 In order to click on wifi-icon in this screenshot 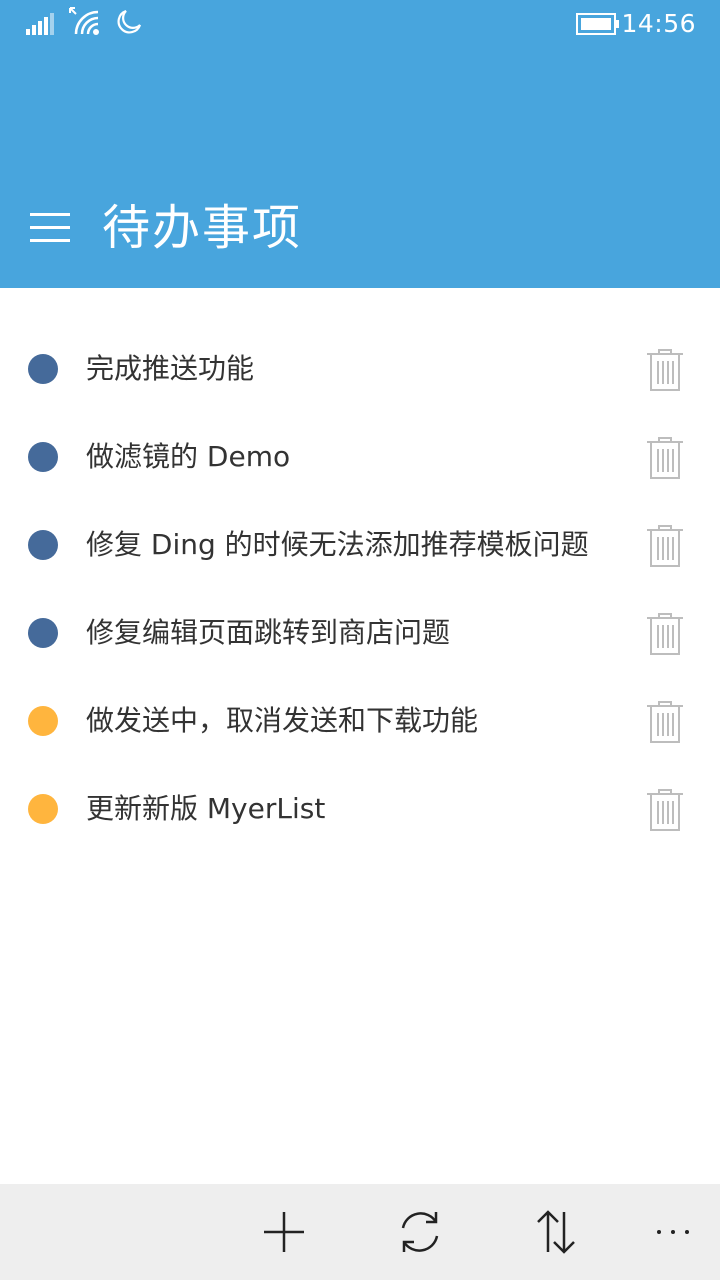, I will do `click(84, 21)`.